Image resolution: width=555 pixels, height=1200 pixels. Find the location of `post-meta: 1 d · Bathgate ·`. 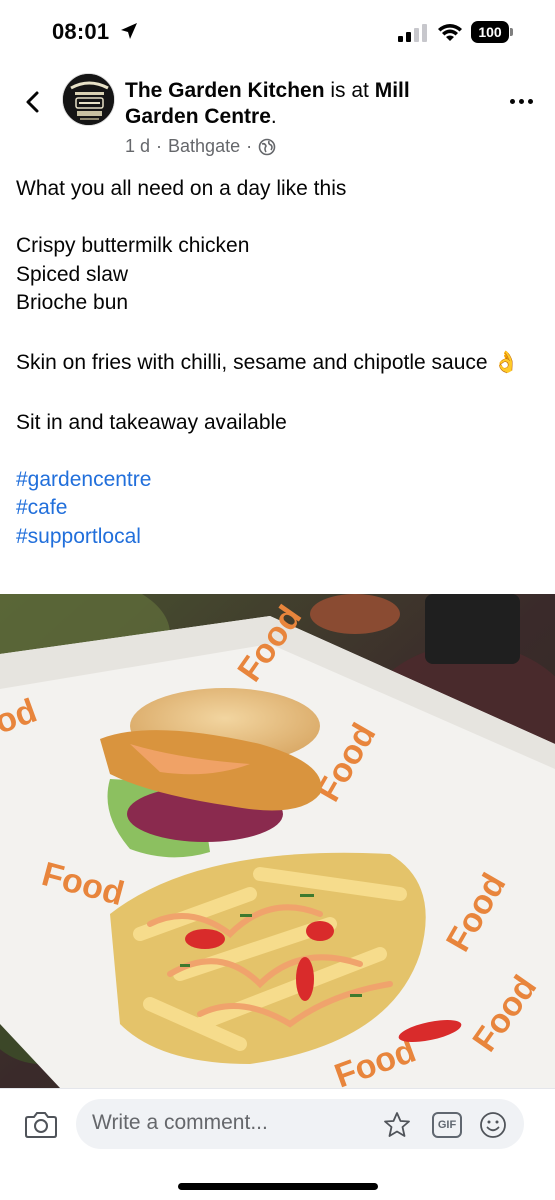

post-meta: 1 d · Bathgate · is located at coordinates (200, 146).